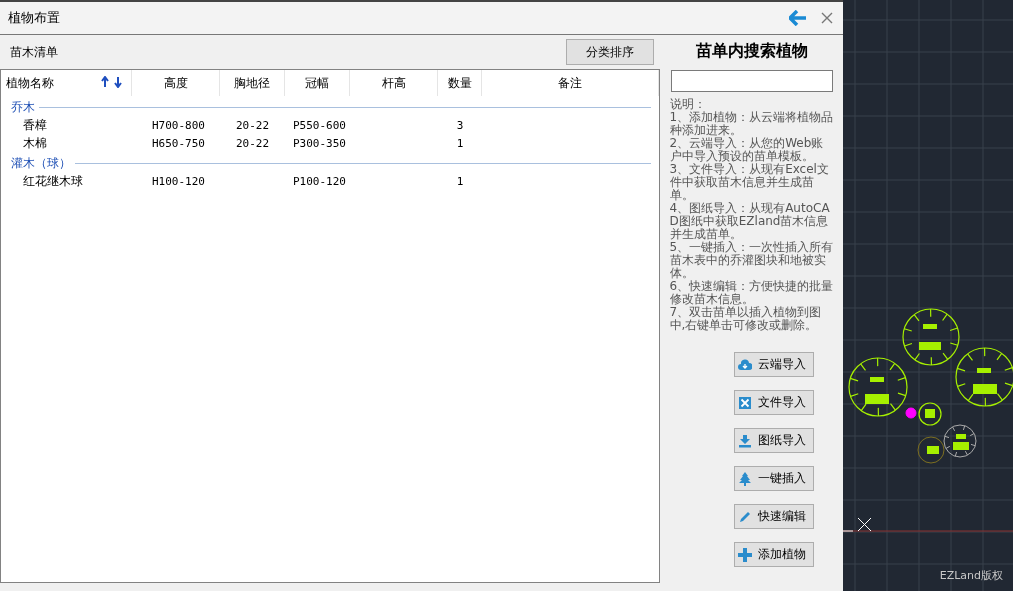 The height and width of the screenshot is (591, 1013). What do you see at coordinates (773, 364) in the screenshot?
I see `action-button: 云端导入` at bounding box center [773, 364].